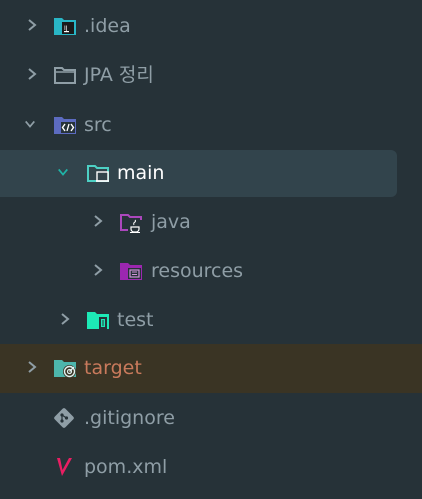 Image resolution: width=422 pixels, height=499 pixels. What do you see at coordinates (211, 418) in the screenshot?
I see `tree-item-gitignore: .gitignore` at bounding box center [211, 418].